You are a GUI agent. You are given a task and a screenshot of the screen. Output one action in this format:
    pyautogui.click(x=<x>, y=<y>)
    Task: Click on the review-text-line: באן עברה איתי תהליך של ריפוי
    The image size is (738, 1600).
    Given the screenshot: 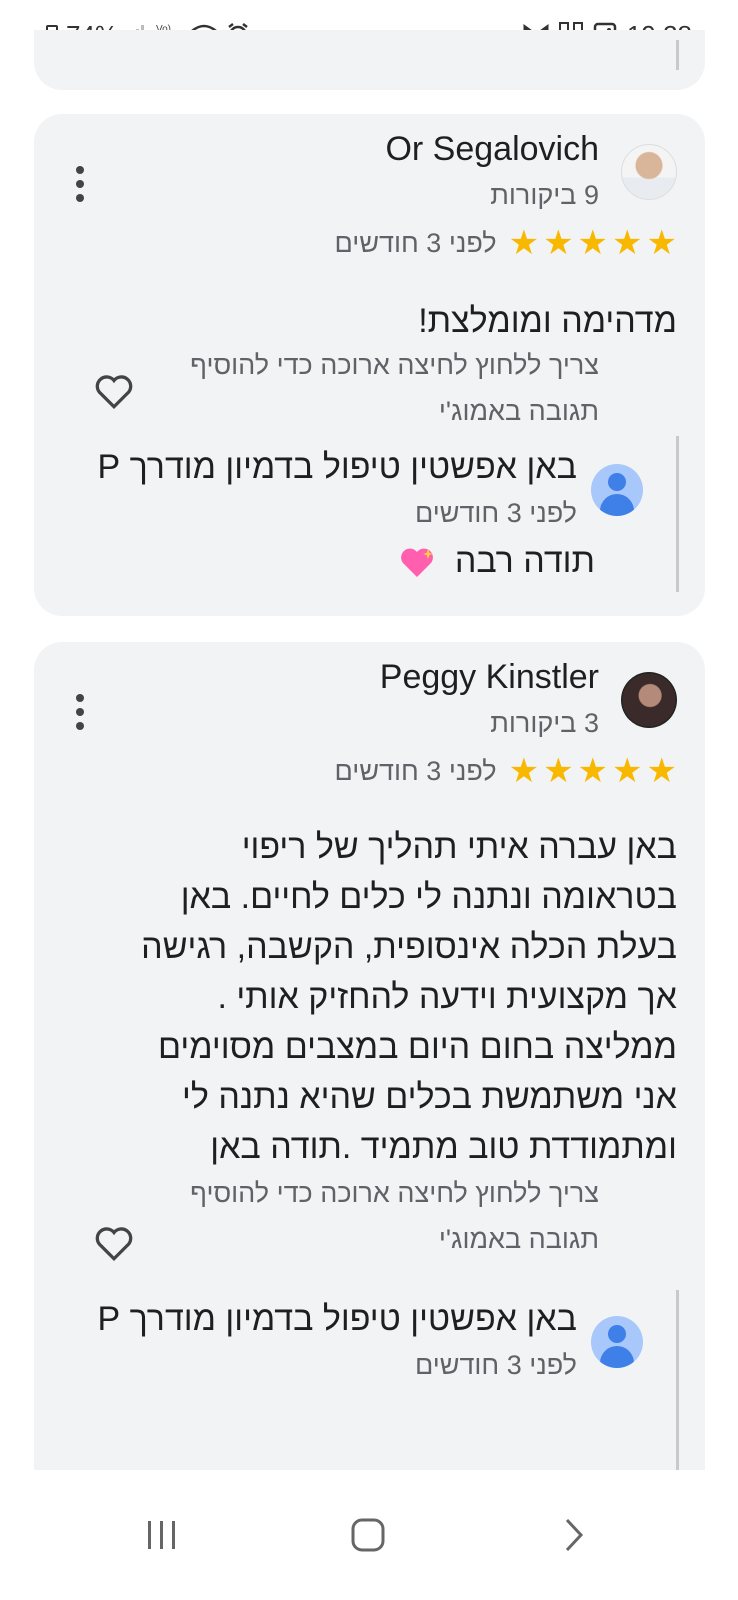 What is the action you would take?
    pyautogui.click(x=459, y=847)
    